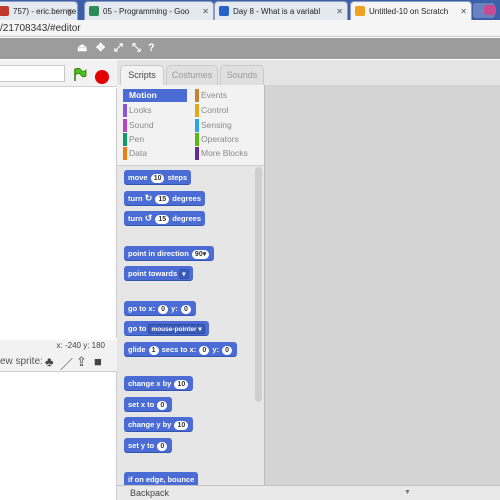 Image resolution: width=500 pixels, height=500 pixels. What do you see at coordinates (32, 73) in the screenshot?
I see `project-title-field` at bounding box center [32, 73].